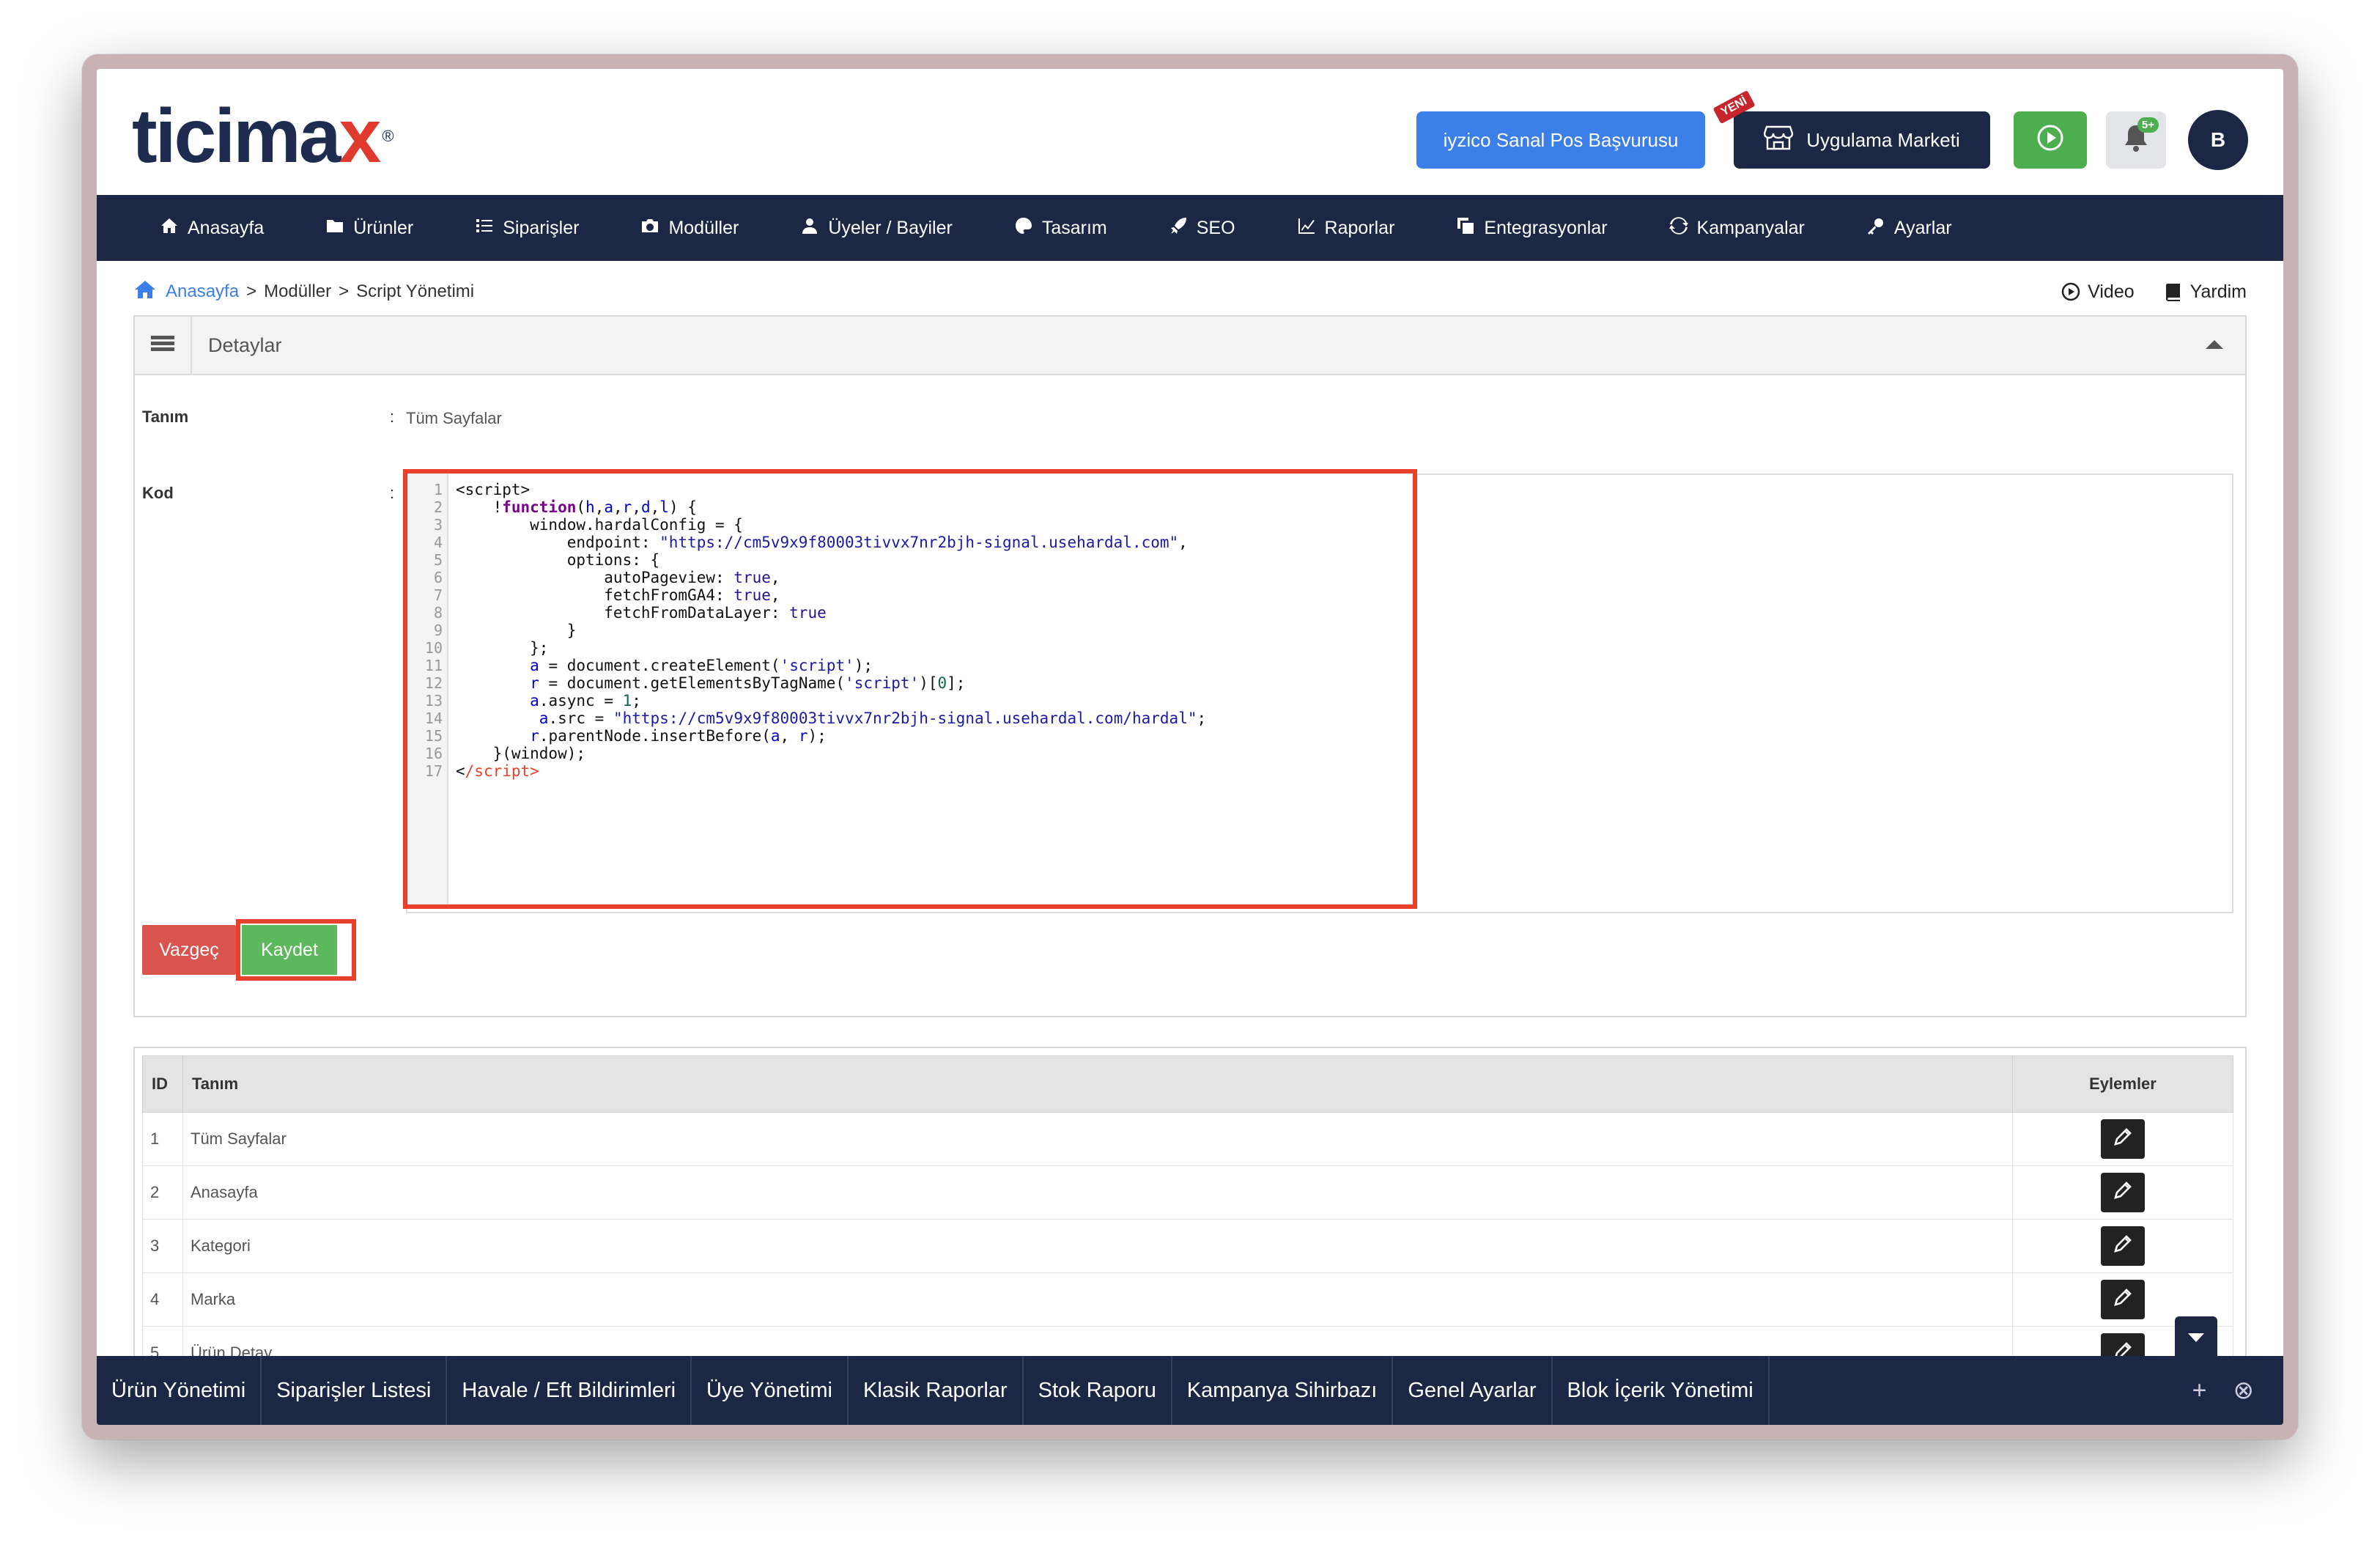  I want to click on nav-item-home: Anasayfa, so click(212, 228).